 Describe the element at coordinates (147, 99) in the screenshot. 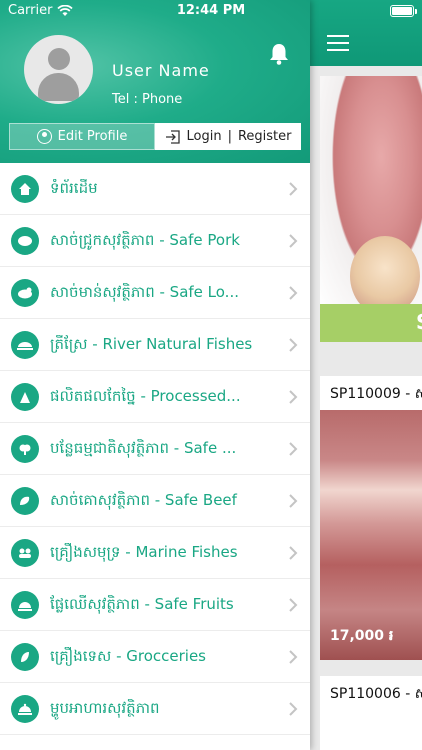

I see `user-phone: Tel : Phone` at that location.